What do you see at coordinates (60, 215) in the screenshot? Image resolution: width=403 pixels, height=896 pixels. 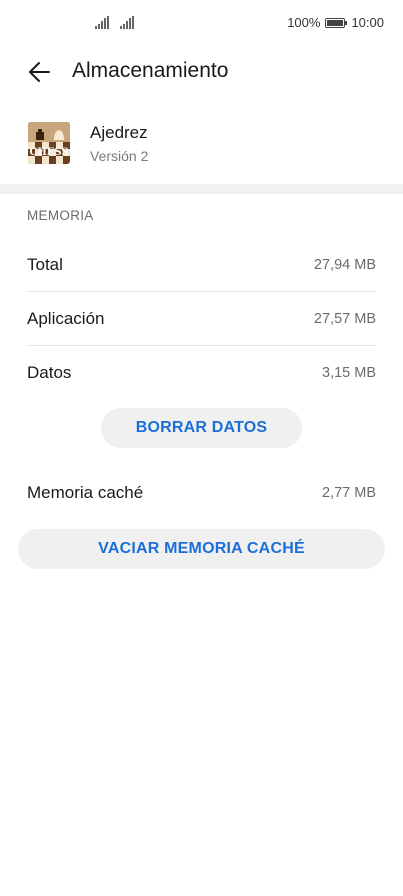 I see `section-title: MEMORIA` at bounding box center [60, 215].